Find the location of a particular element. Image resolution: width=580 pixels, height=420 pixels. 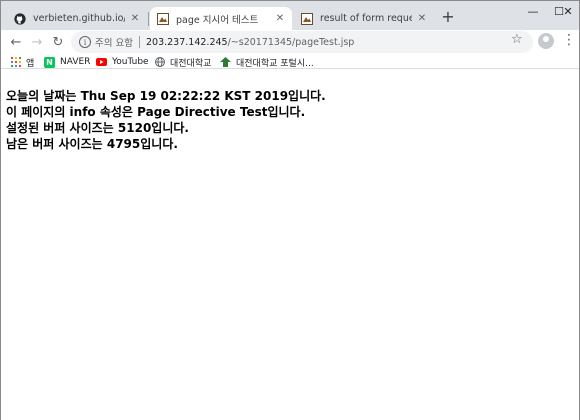

profile-avatar is located at coordinates (546, 41).